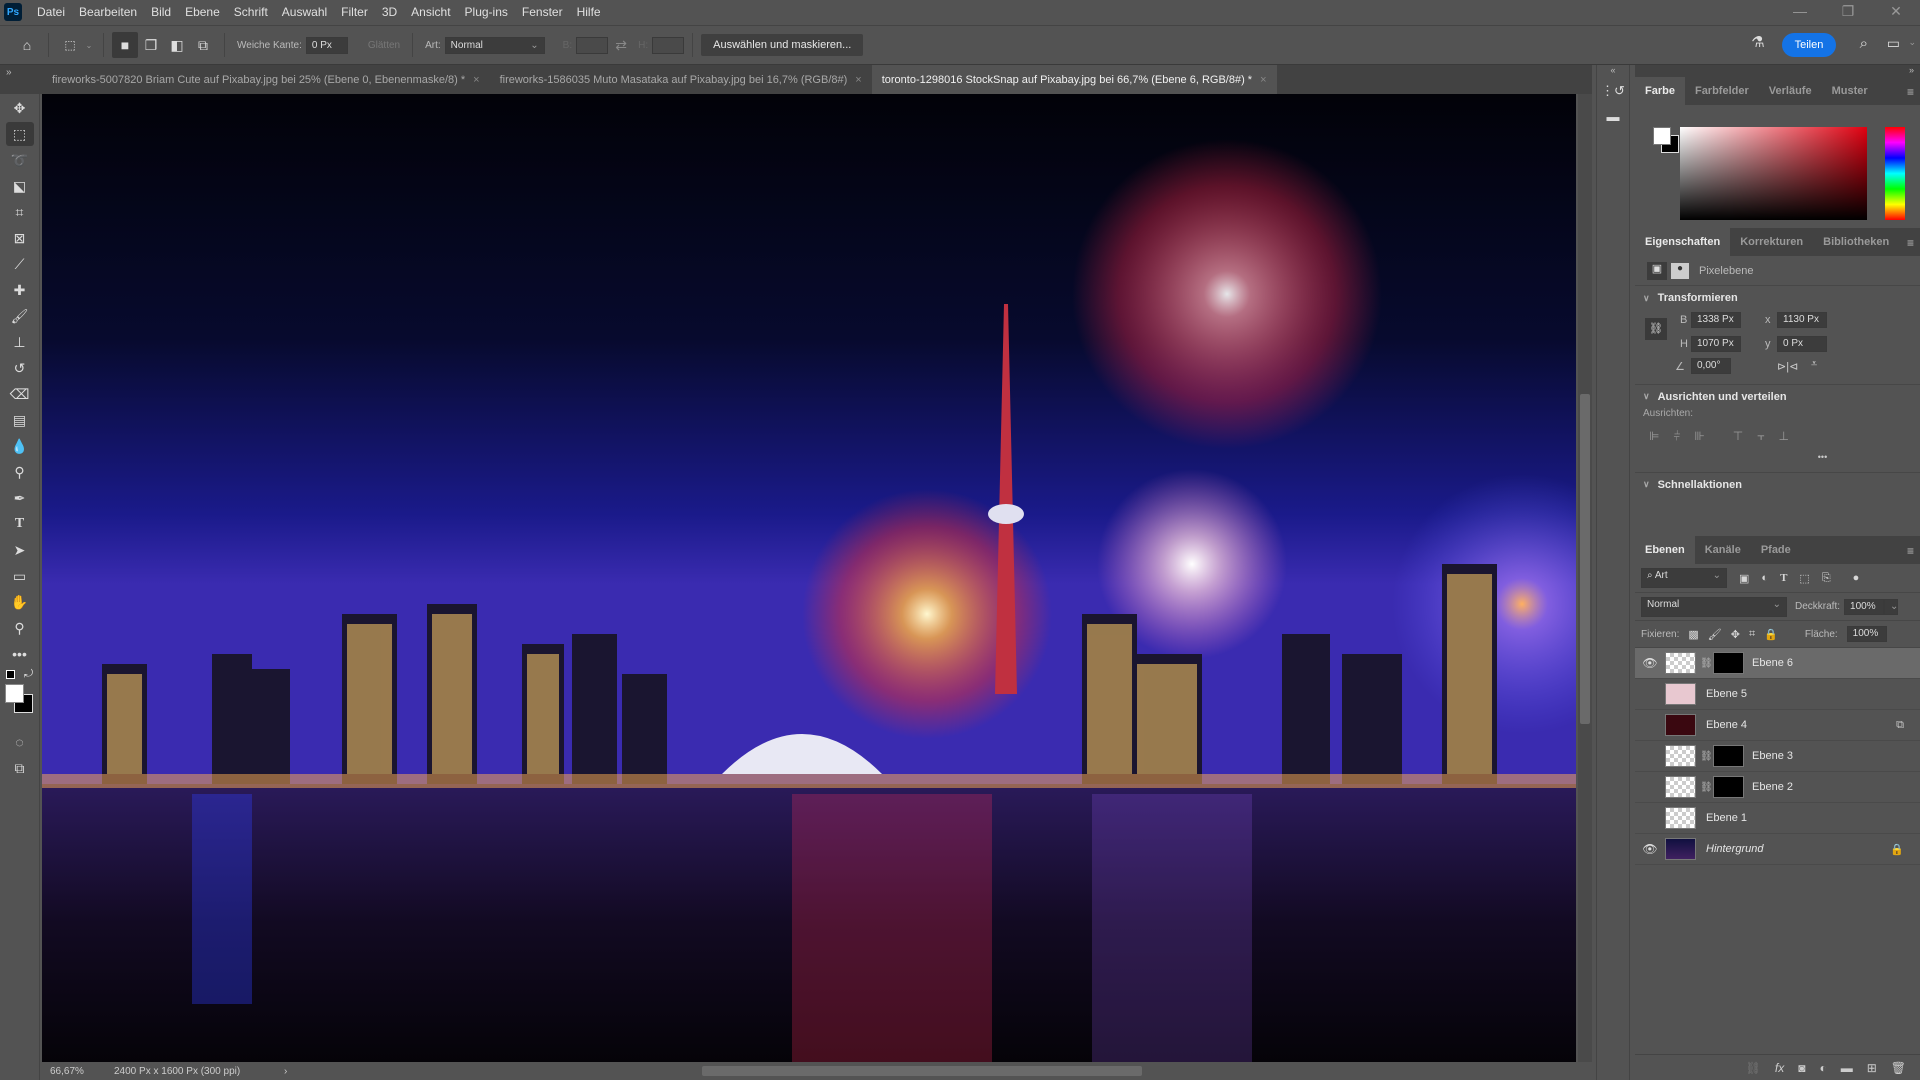  What do you see at coordinates (20, 212) in the screenshot?
I see `crop-tool-icon: ⌗` at bounding box center [20, 212].